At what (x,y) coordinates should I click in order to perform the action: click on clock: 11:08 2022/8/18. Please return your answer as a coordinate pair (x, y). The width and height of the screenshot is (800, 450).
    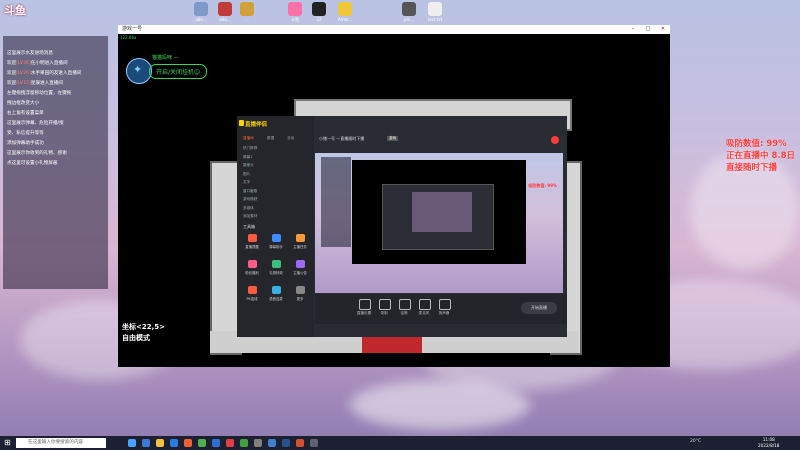
    Looking at the image, I should click on (768, 443).